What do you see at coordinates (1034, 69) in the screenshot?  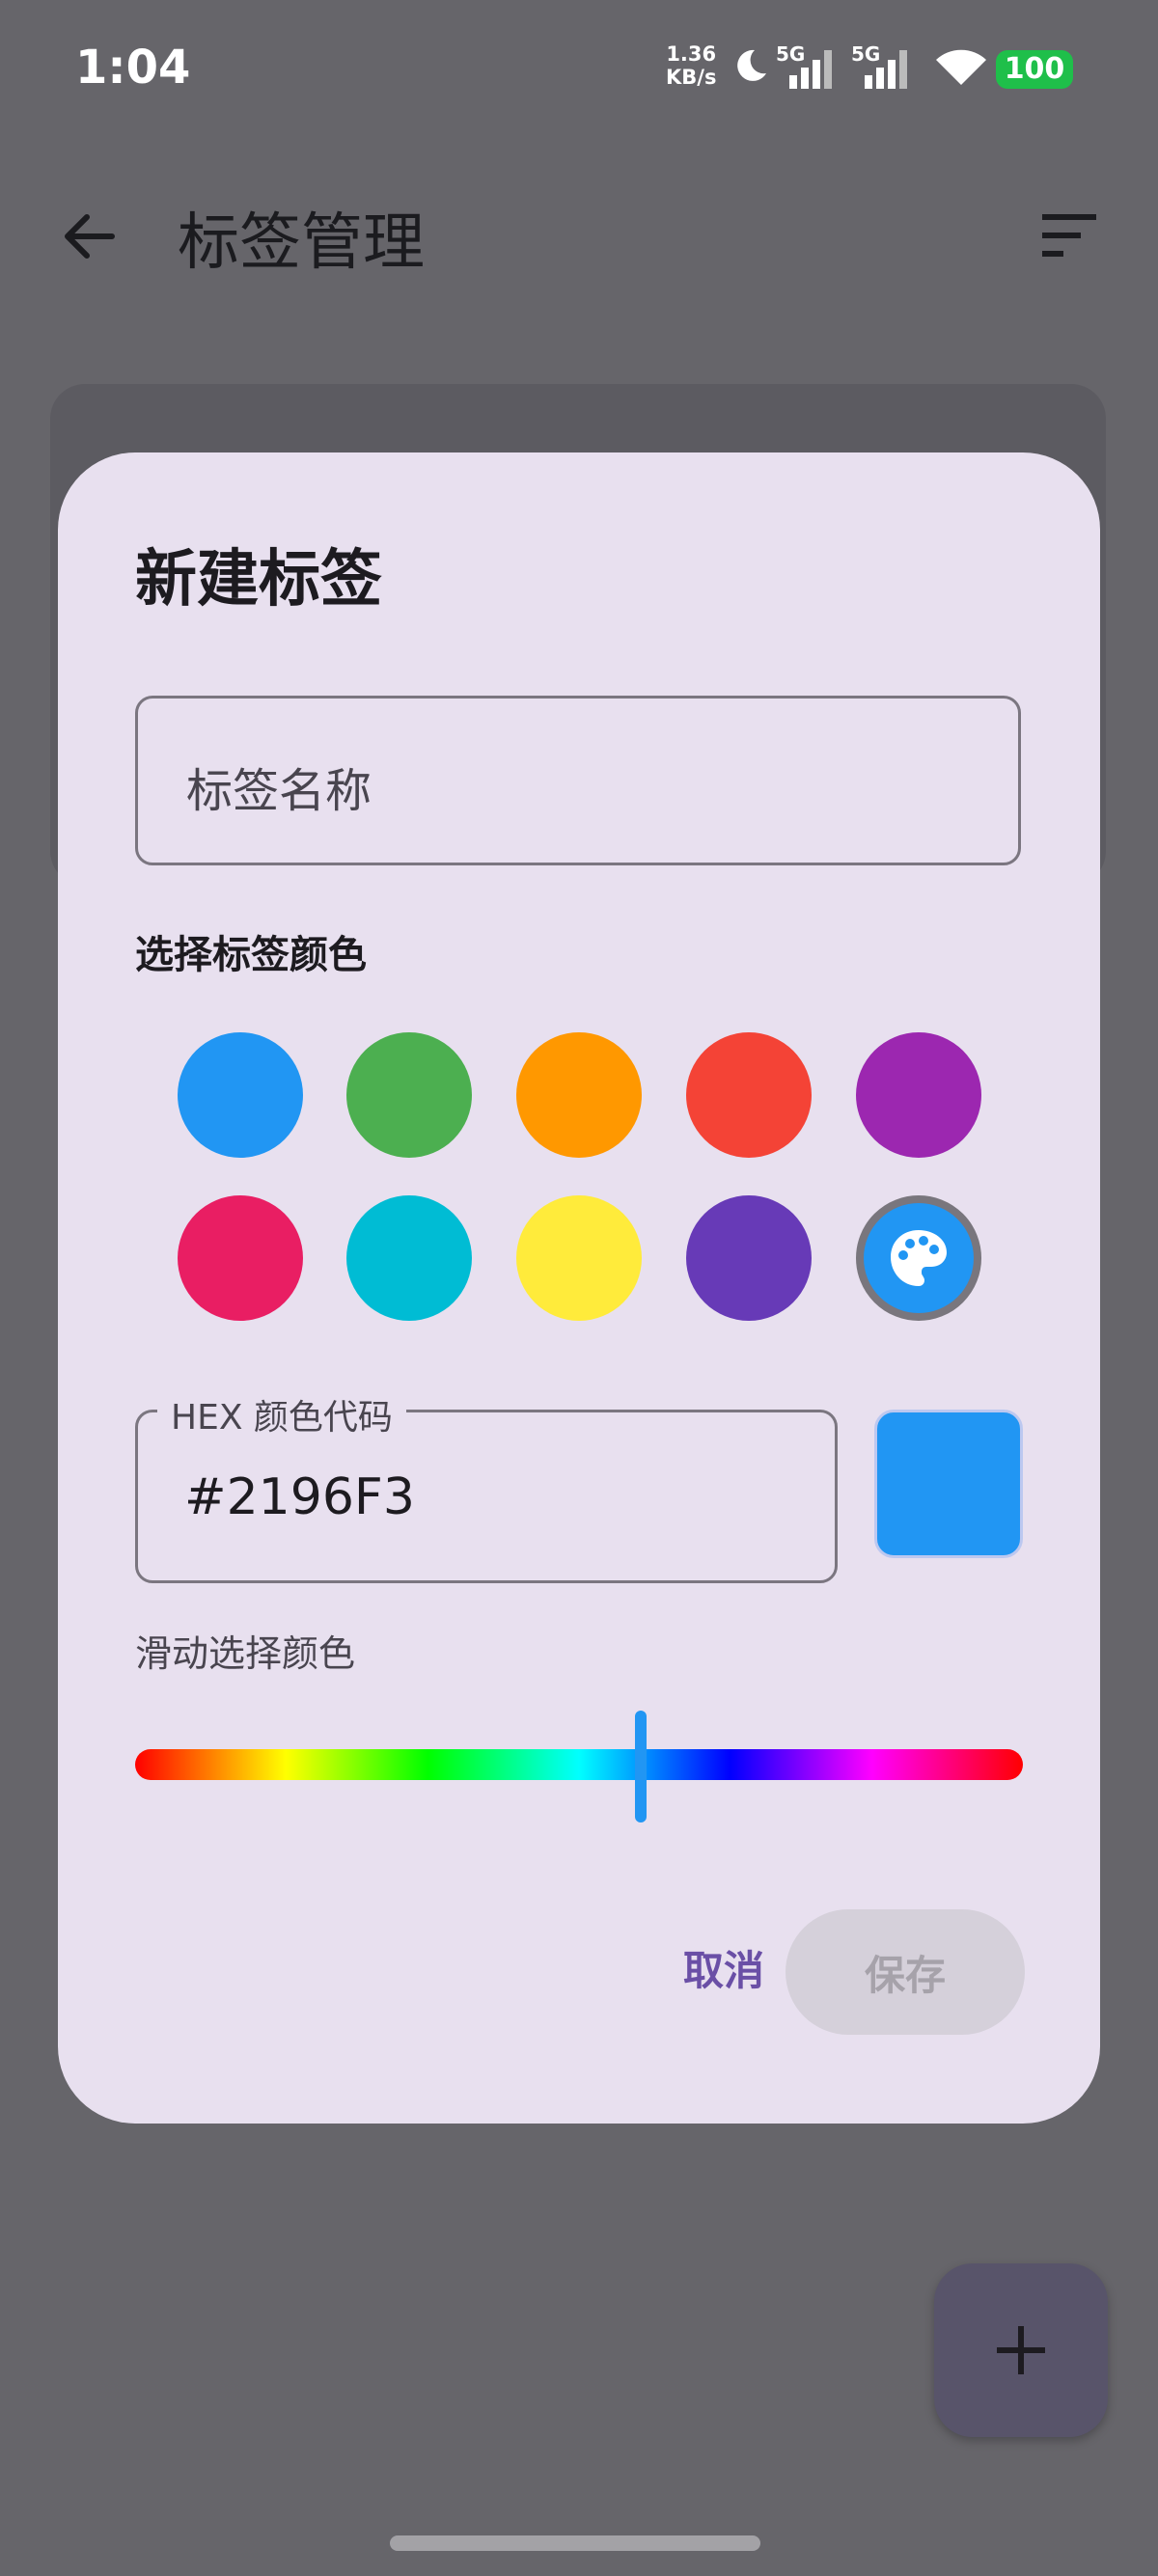 I see `battery-indicator: 100` at bounding box center [1034, 69].